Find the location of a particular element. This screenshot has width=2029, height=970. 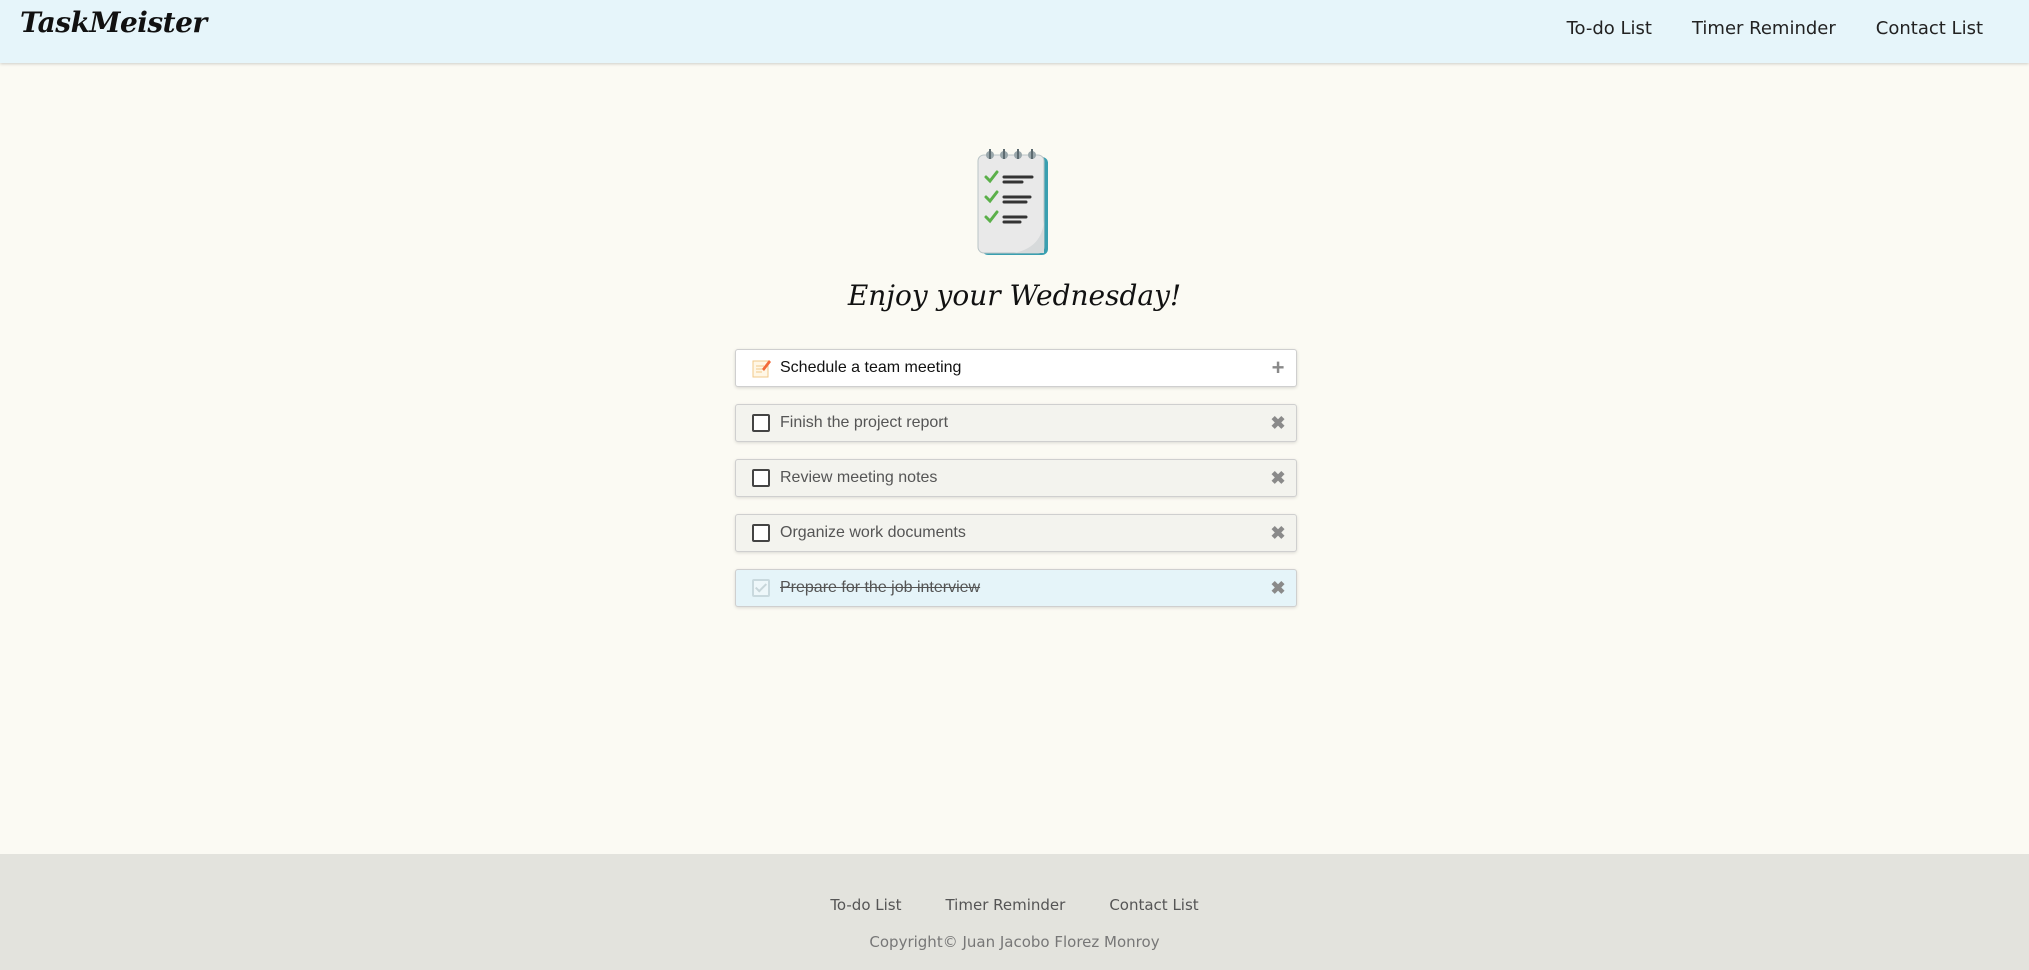

task-item: Review meeting notes ✖ is located at coordinates (1016, 478).